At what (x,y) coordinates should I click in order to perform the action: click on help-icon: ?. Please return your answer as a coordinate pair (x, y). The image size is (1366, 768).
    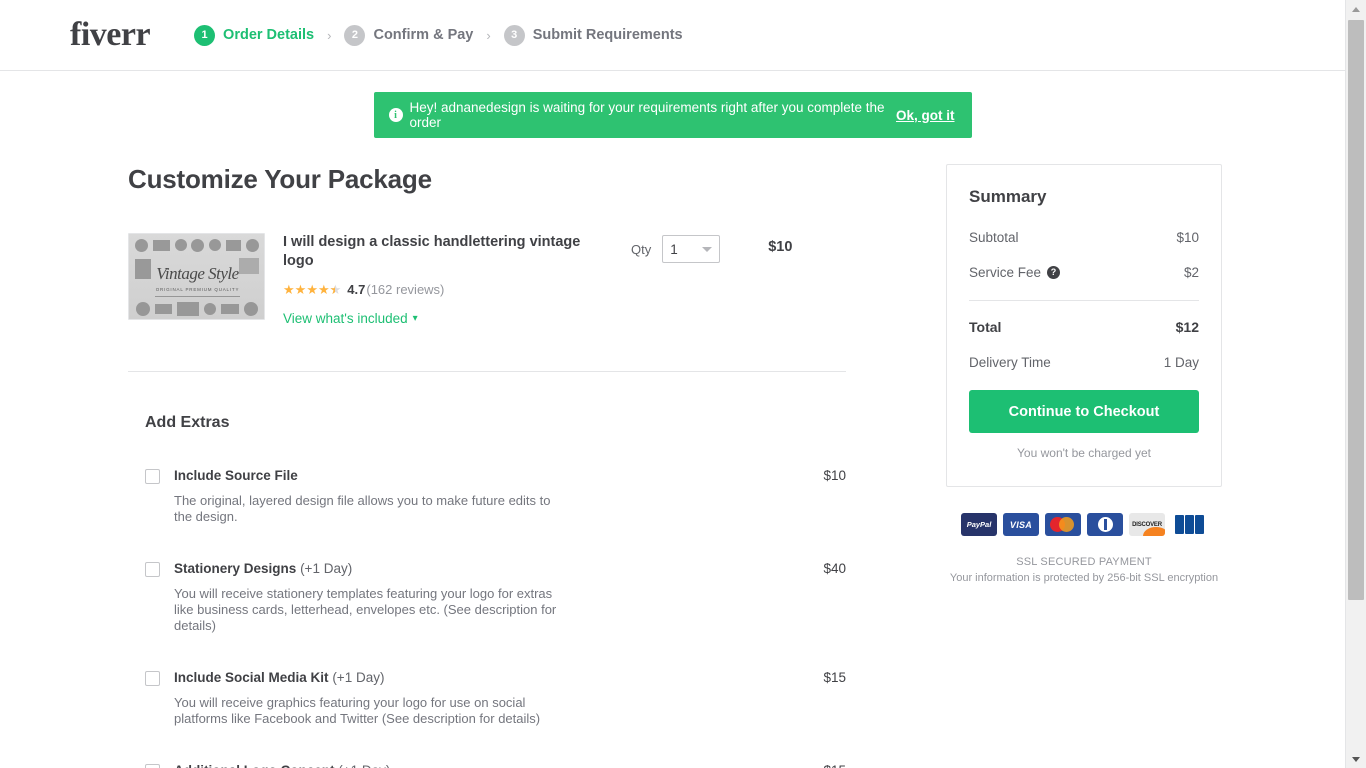
    Looking at the image, I should click on (1054, 272).